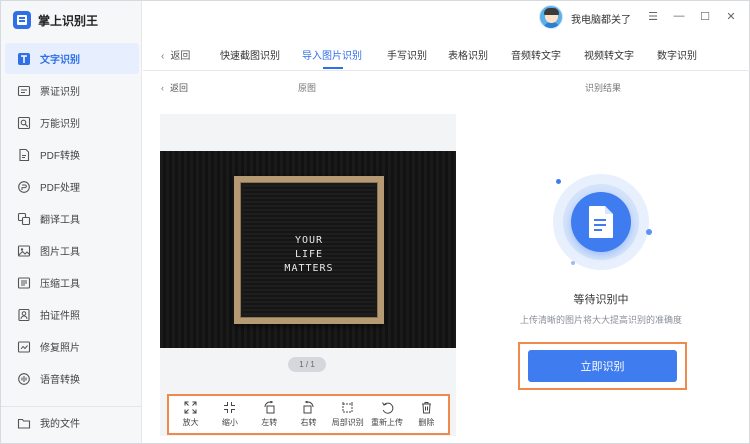 Image resolution: width=750 pixels, height=444 pixels. Describe the element at coordinates (407, 54) in the screenshot. I see `tab-handwriting: 手写识别` at that location.